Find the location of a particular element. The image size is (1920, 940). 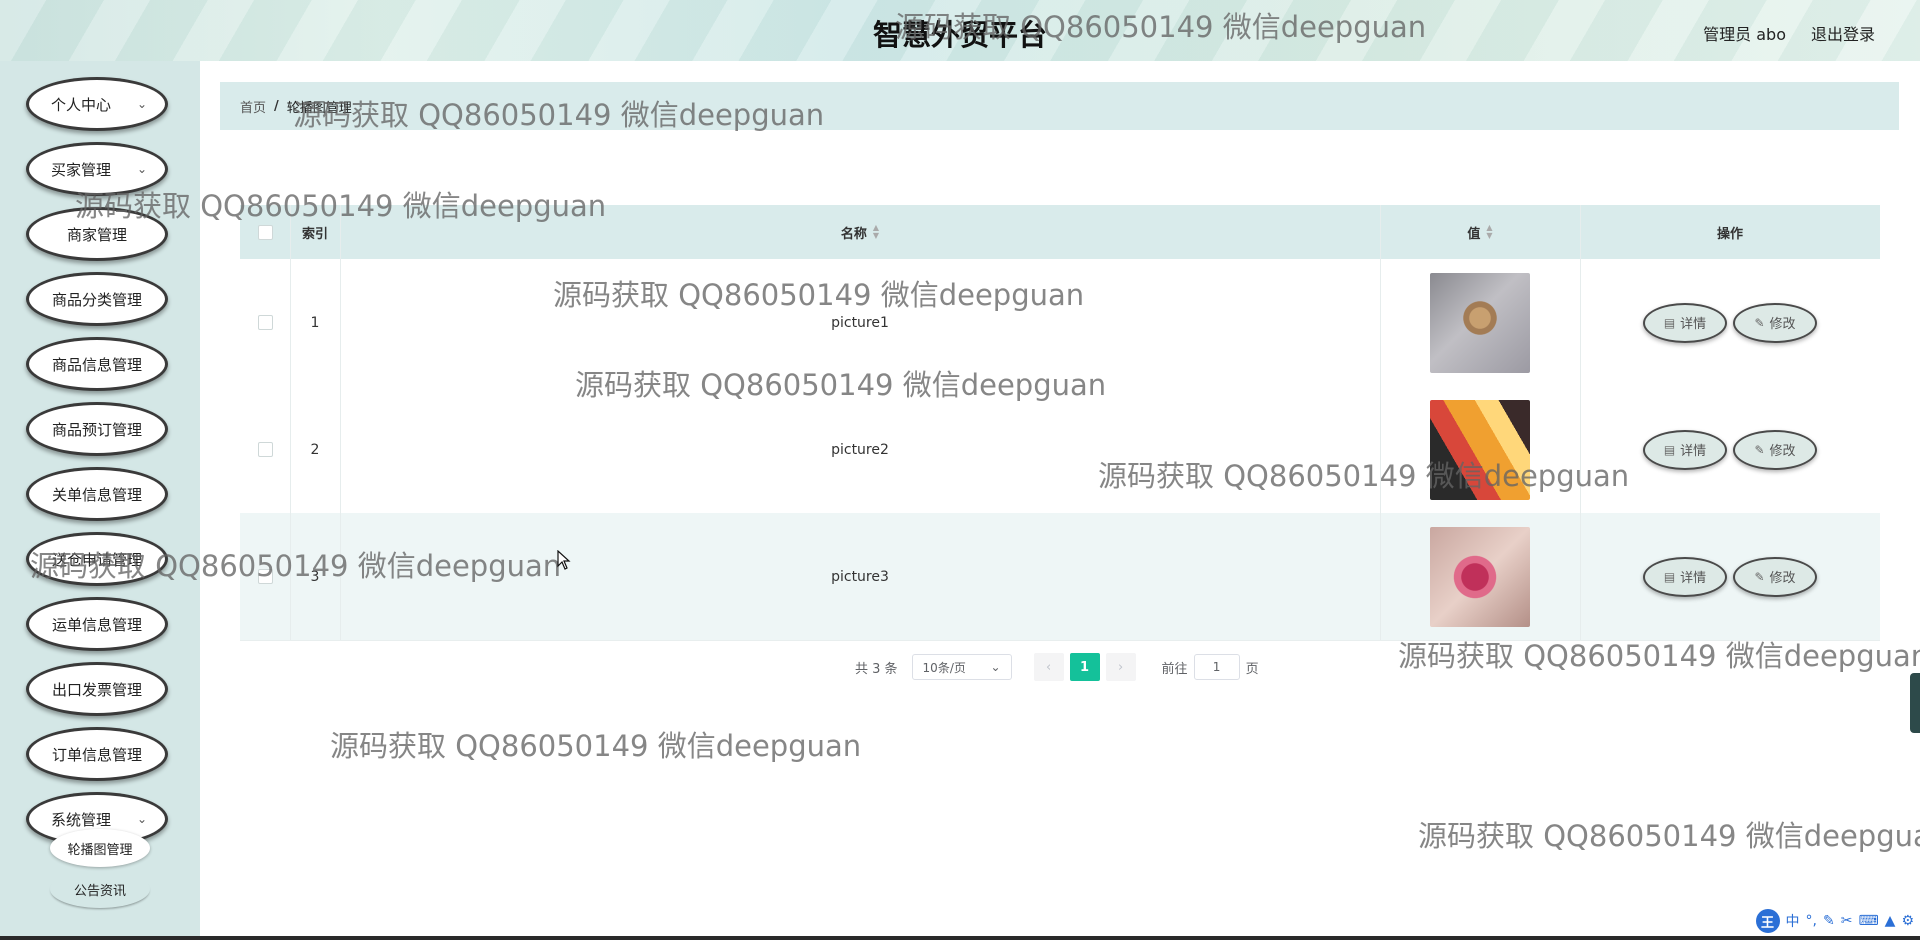

sidebar-item-customs-info: 关单信息管理 is located at coordinates (97, 494).